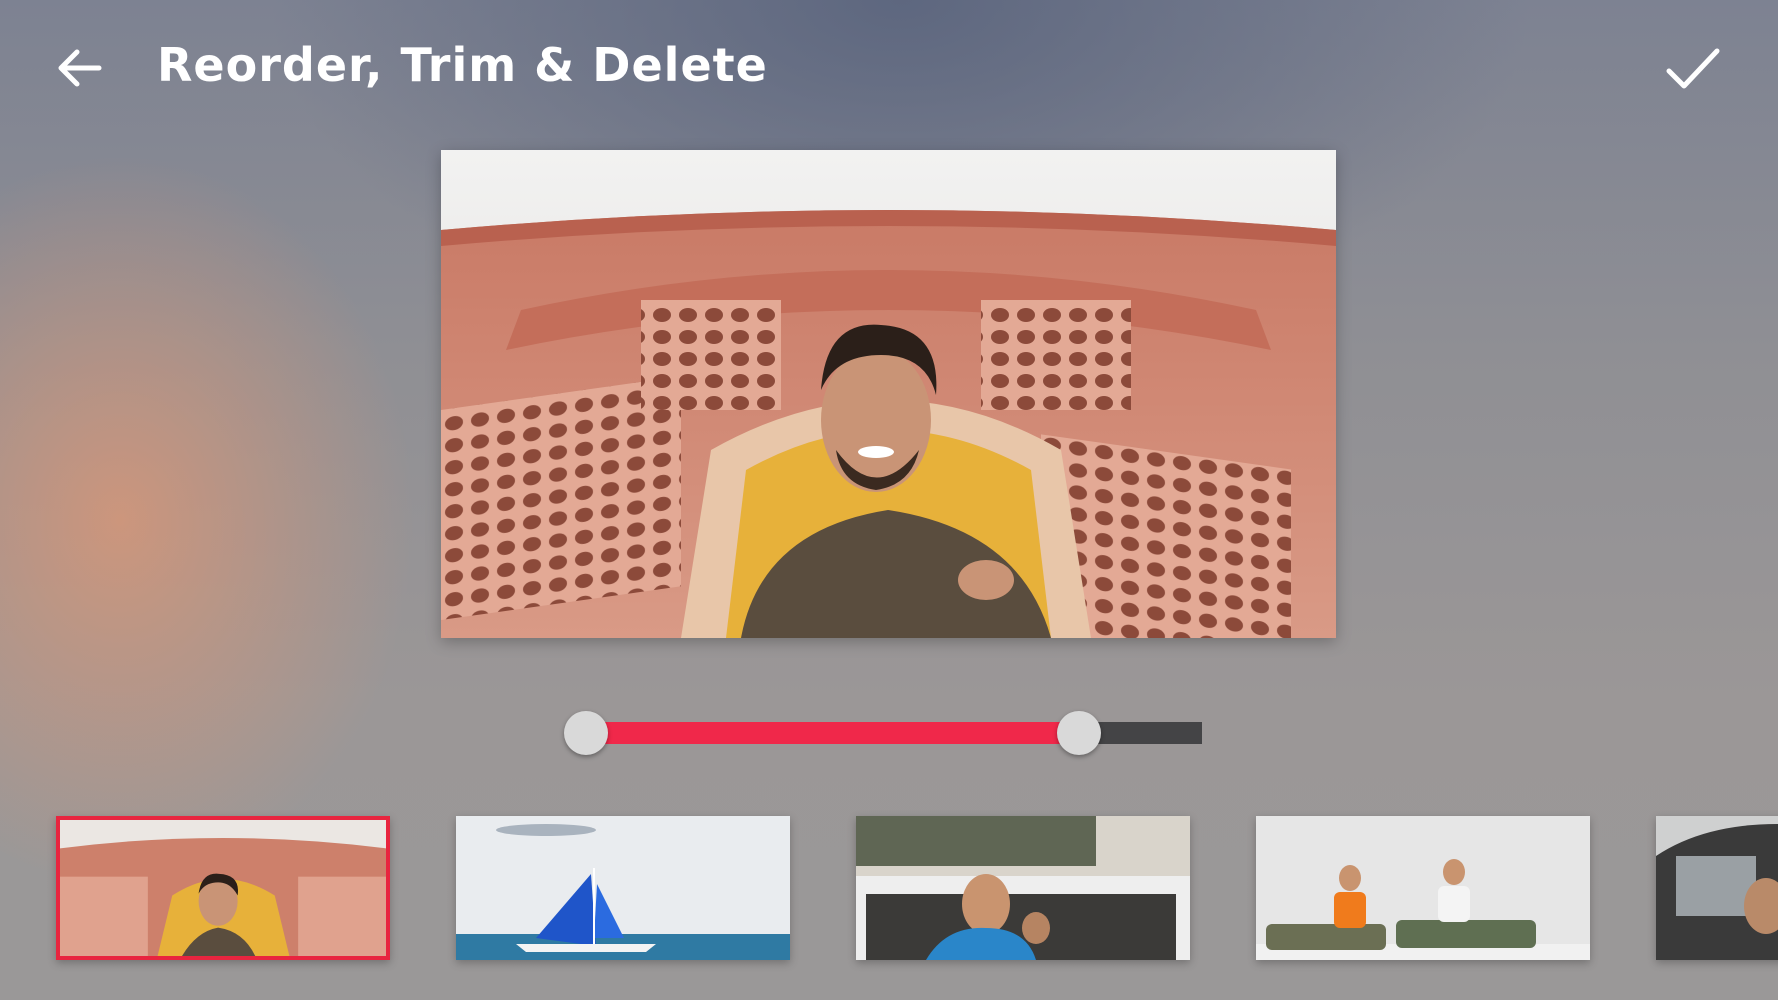  I want to click on clip-strip, so click(889, 889).